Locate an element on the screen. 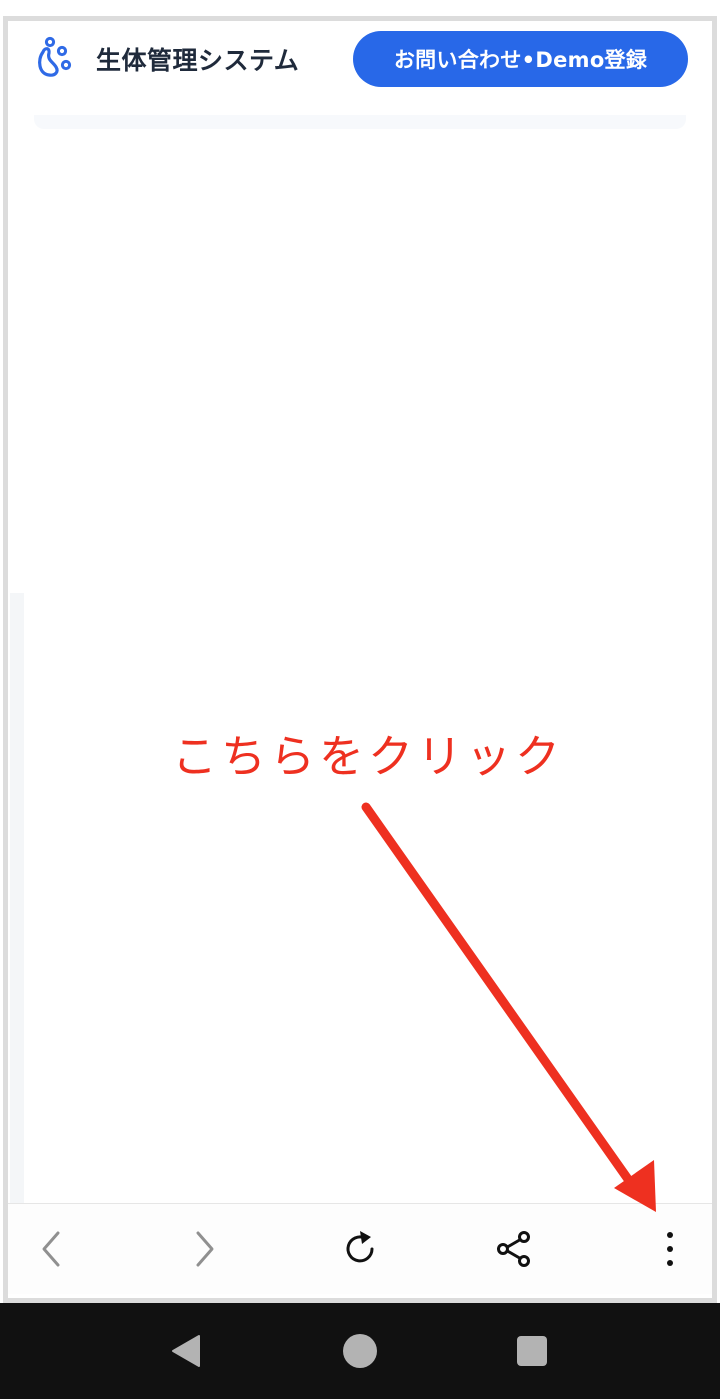 This screenshot has height=1399, width=720. paw-logo-icon is located at coordinates (57, 58).